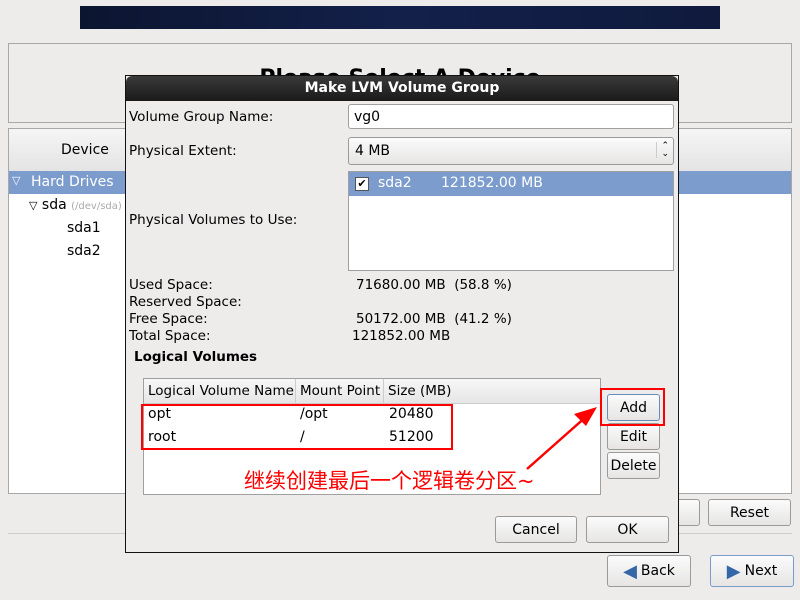 This screenshot has height=600, width=800. Describe the element at coordinates (389, 481) in the screenshot. I see `annotation-text: 继续创建最后一个逻辑卷分区~` at that location.